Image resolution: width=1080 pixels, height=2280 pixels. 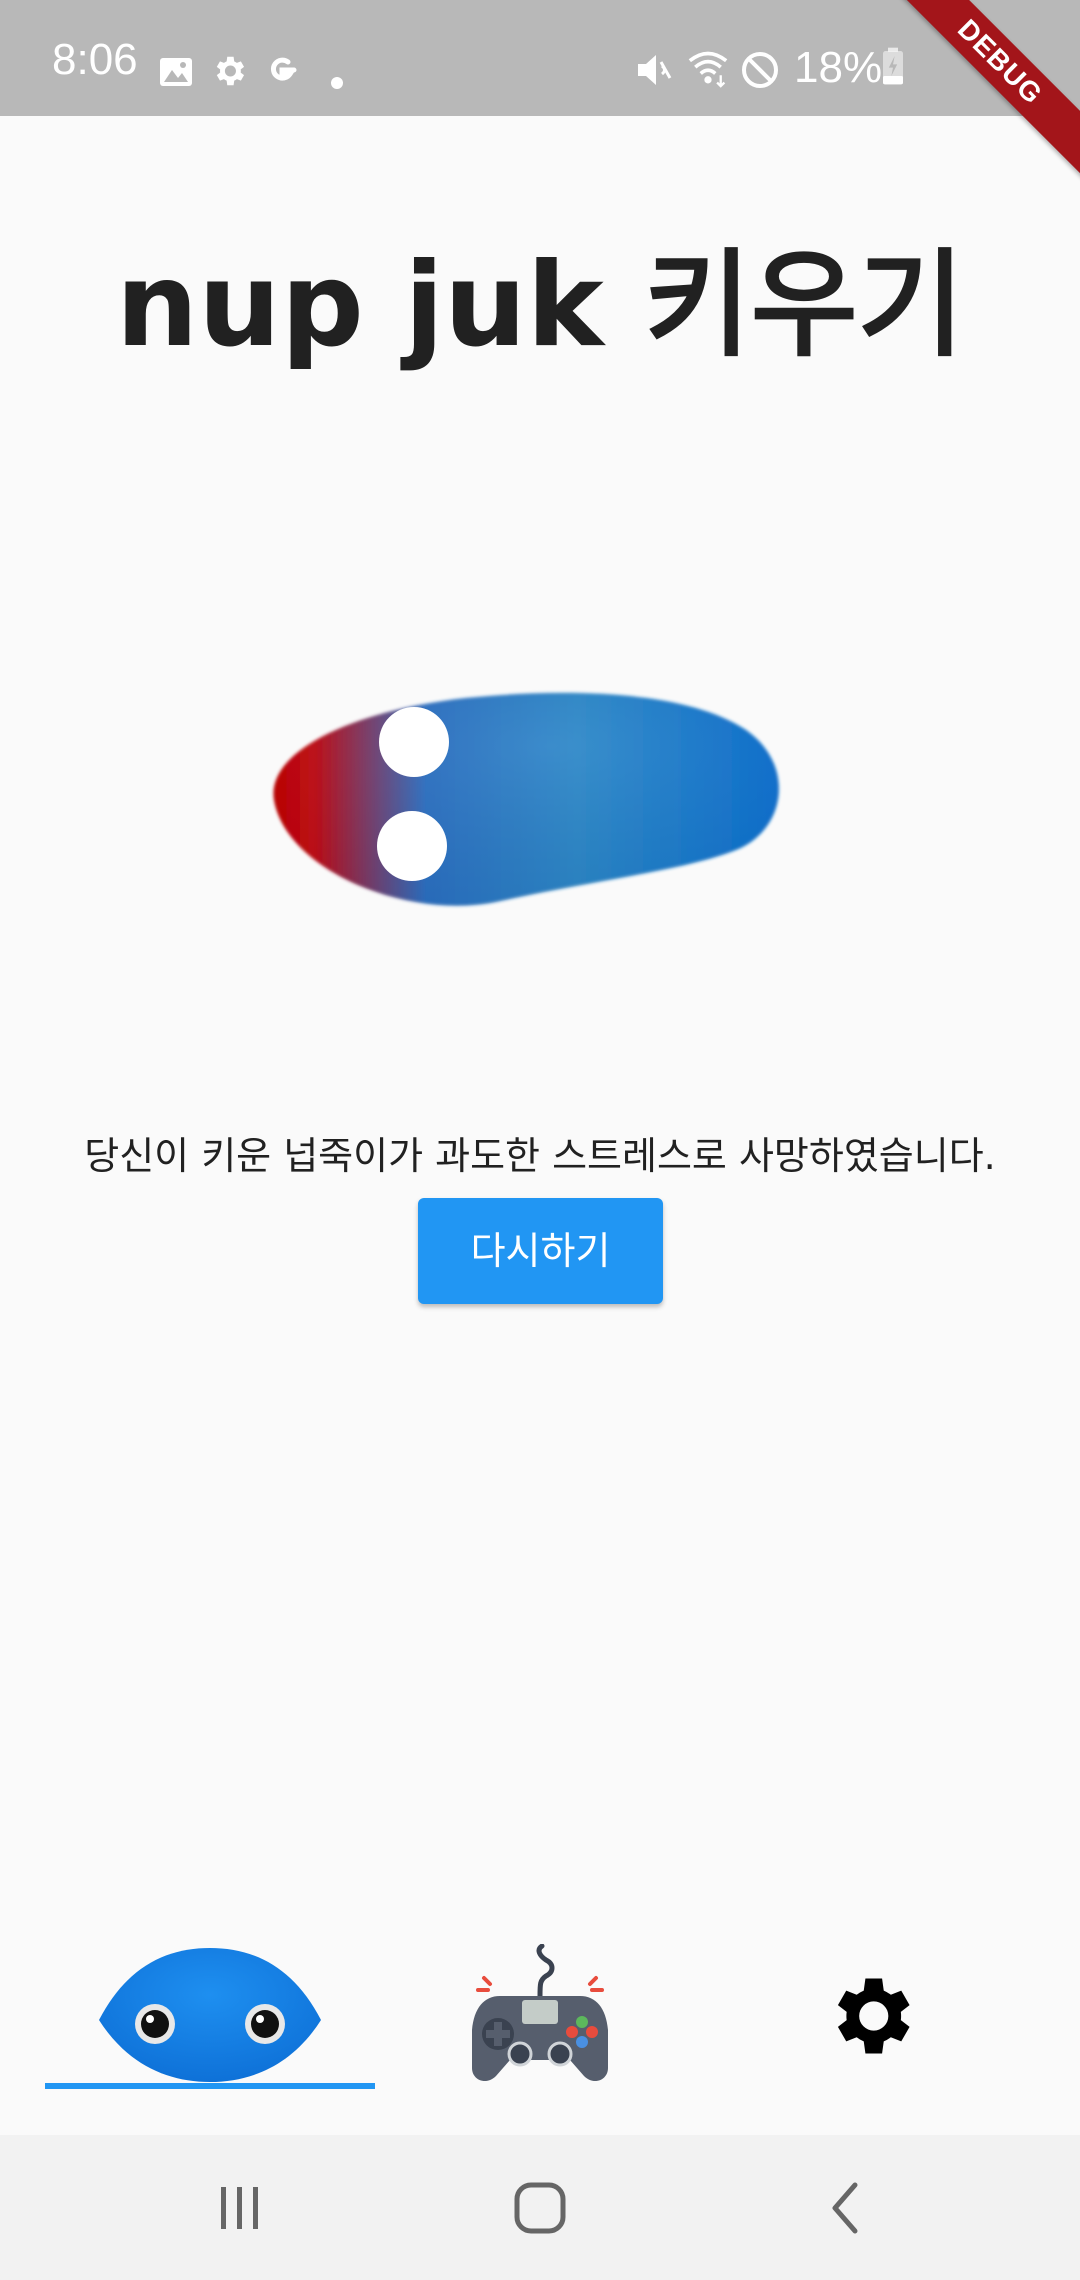 I want to click on mute-icon, so click(x=655, y=70).